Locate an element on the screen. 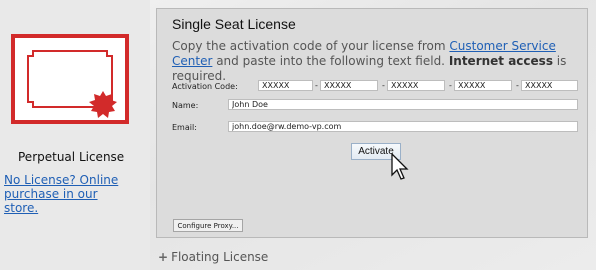 The width and height of the screenshot is (596, 270). desc-mid: and paste into the following text field. is located at coordinates (330, 61).